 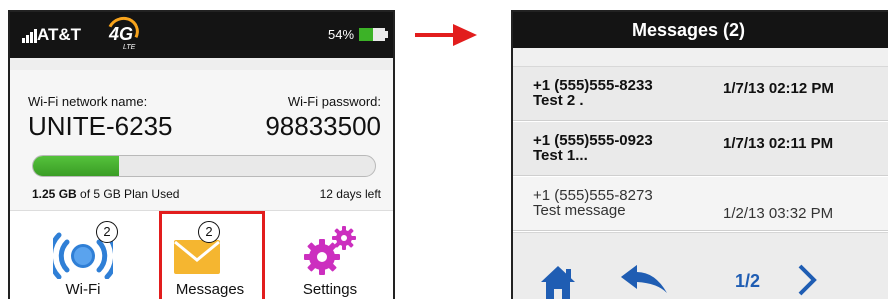 I want to click on data-used-amount: 1.25 GB, so click(x=54, y=194).